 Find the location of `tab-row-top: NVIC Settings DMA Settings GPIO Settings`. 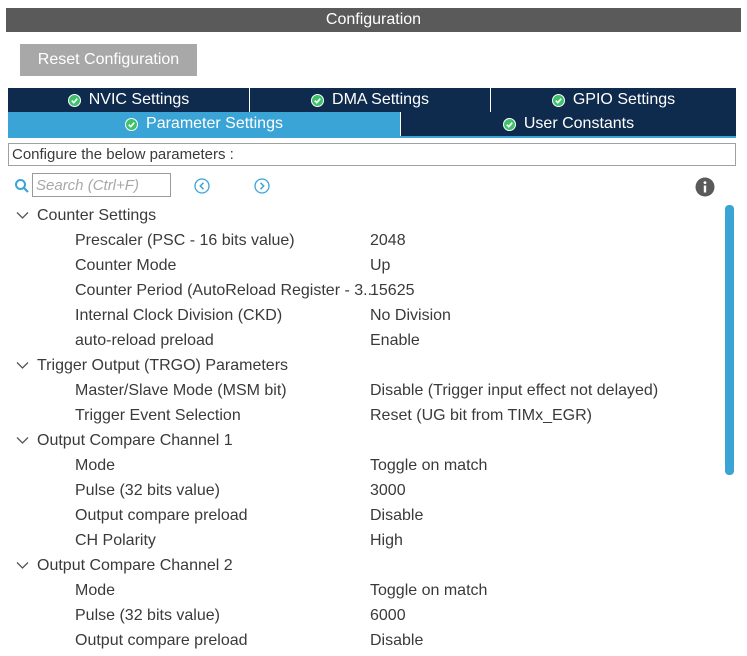

tab-row-top: NVIC Settings DMA Settings GPIO Settings is located at coordinates (372, 100).